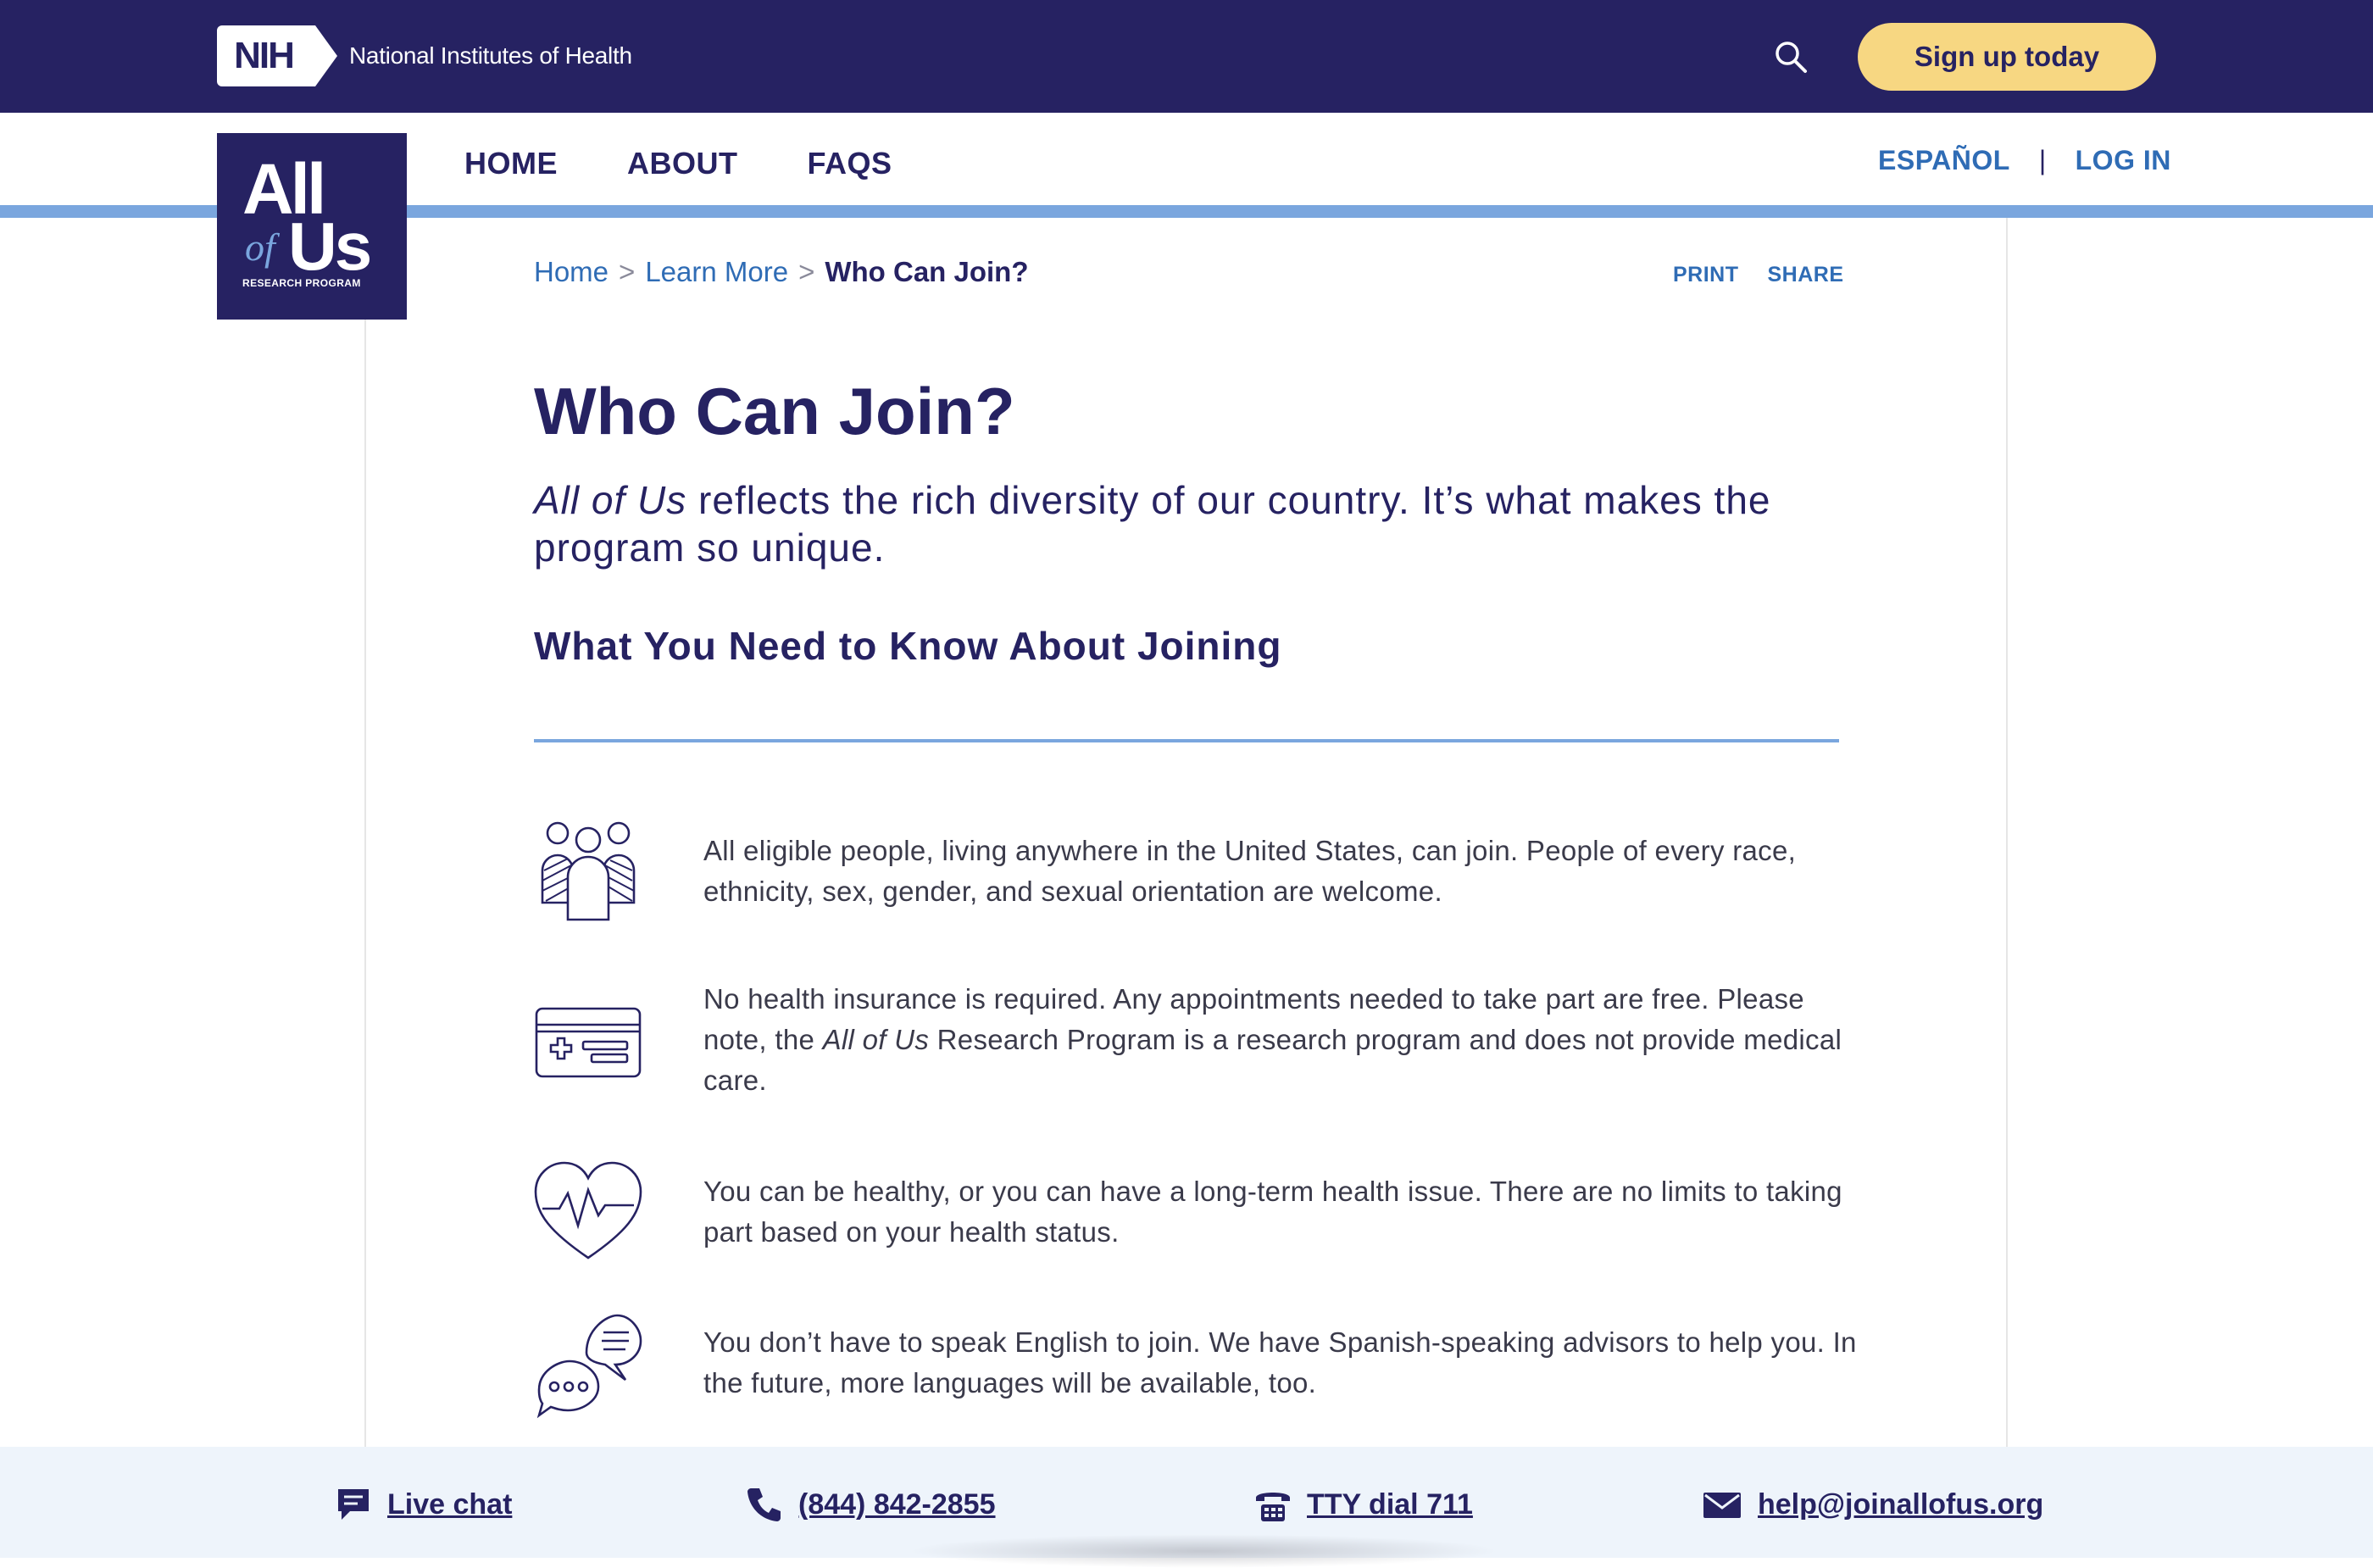  Describe the element at coordinates (1901, 1504) in the screenshot. I see `email-address: help@joinallofus.org` at that location.